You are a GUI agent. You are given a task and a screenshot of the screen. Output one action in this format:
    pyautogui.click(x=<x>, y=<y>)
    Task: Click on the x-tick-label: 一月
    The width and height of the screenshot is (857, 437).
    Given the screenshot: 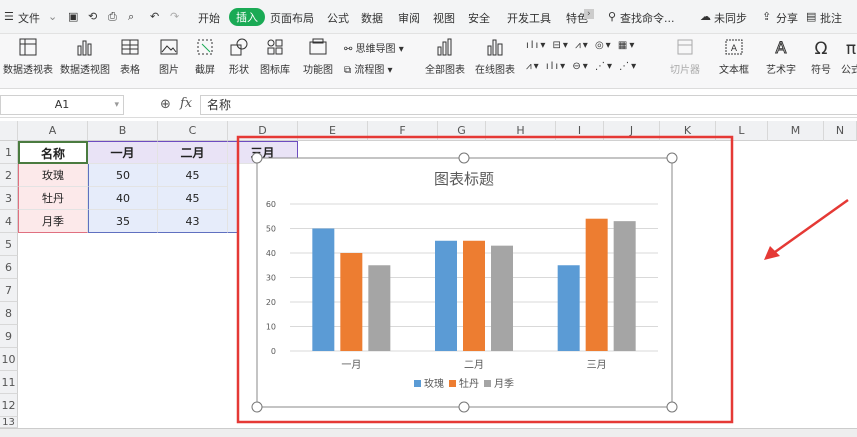 What is the action you would take?
    pyautogui.click(x=351, y=365)
    